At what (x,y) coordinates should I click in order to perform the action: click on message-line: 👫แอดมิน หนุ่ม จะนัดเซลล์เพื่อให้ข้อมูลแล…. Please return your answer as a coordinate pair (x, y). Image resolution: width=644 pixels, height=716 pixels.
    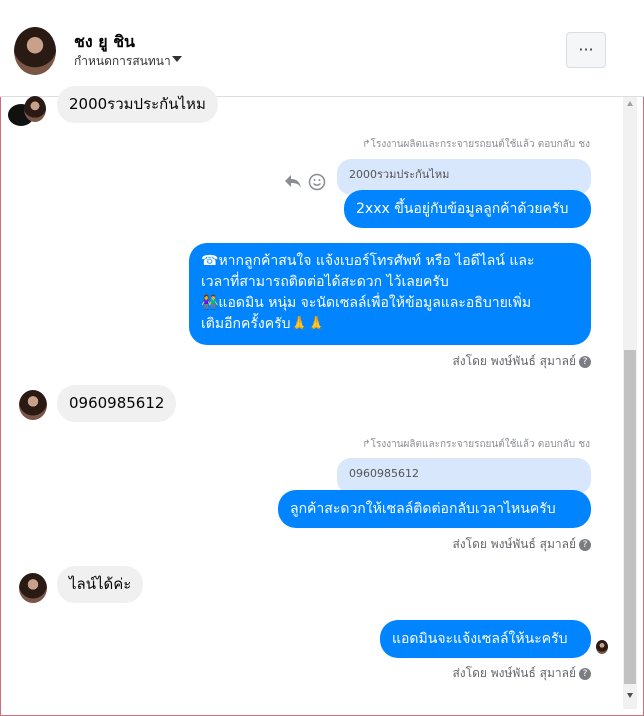
    Looking at the image, I should click on (366, 303).